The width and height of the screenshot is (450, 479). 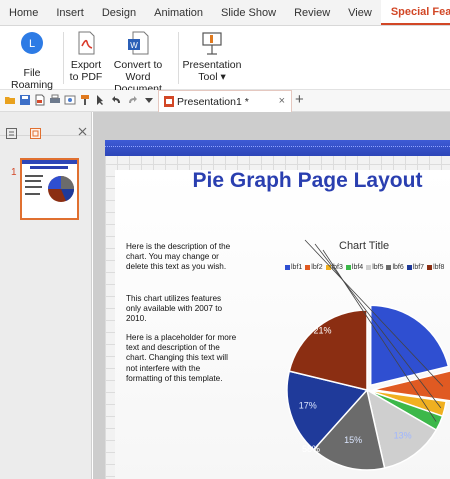 What do you see at coordinates (70, 100) in the screenshot?
I see `print-preview-icon` at bounding box center [70, 100].